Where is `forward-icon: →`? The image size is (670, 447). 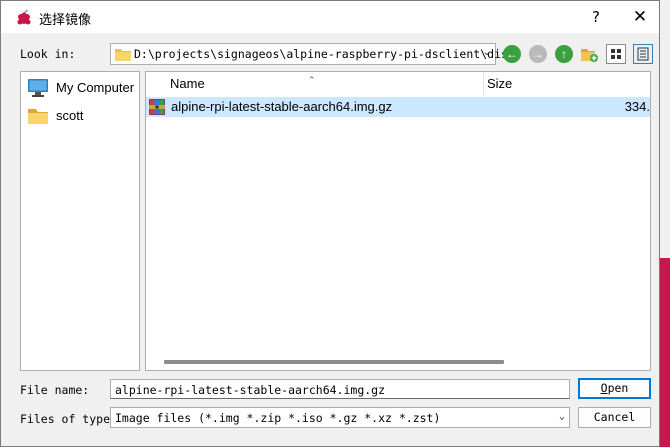 forward-icon: → is located at coordinates (538, 54).